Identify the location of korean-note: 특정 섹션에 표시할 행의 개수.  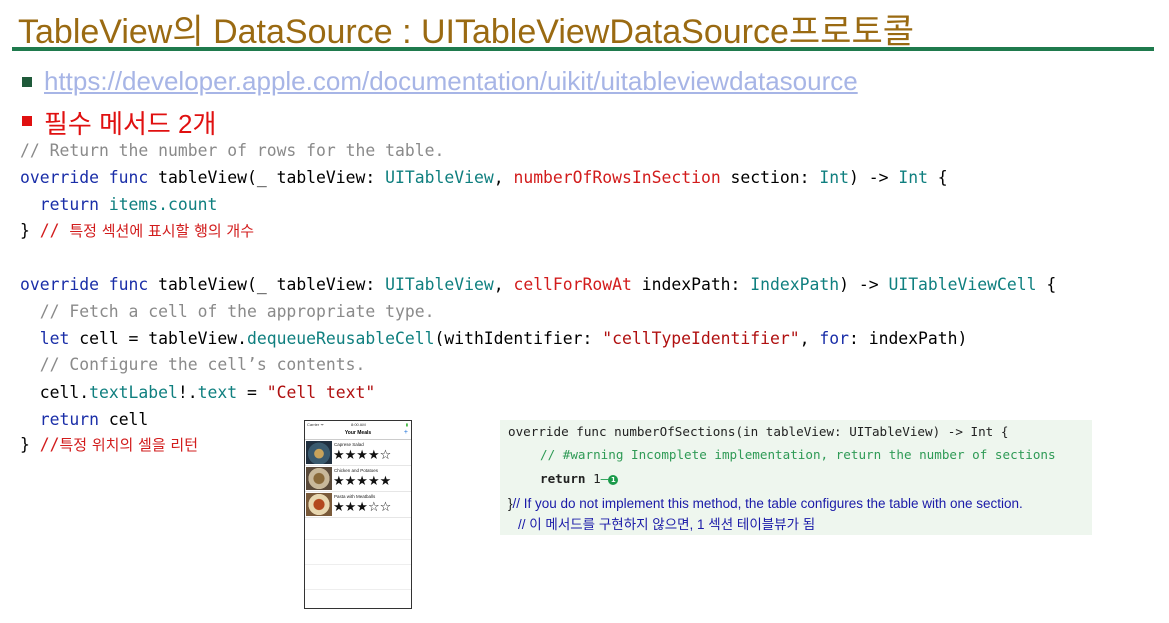
(162, 231).